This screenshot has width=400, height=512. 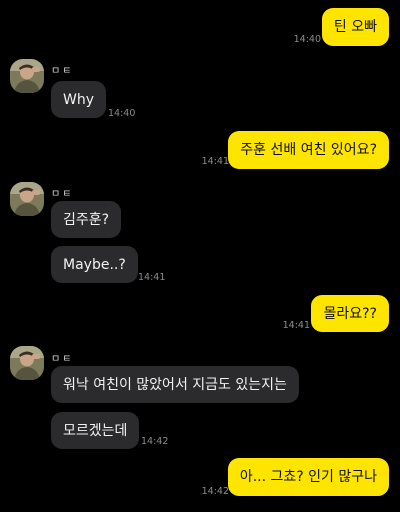 What do you see at coordinates (308, 477) in the screenshot?
I see `my-message-bubble: 아... 그쵸? 인기 많구나` at bounding box center [308, 477].